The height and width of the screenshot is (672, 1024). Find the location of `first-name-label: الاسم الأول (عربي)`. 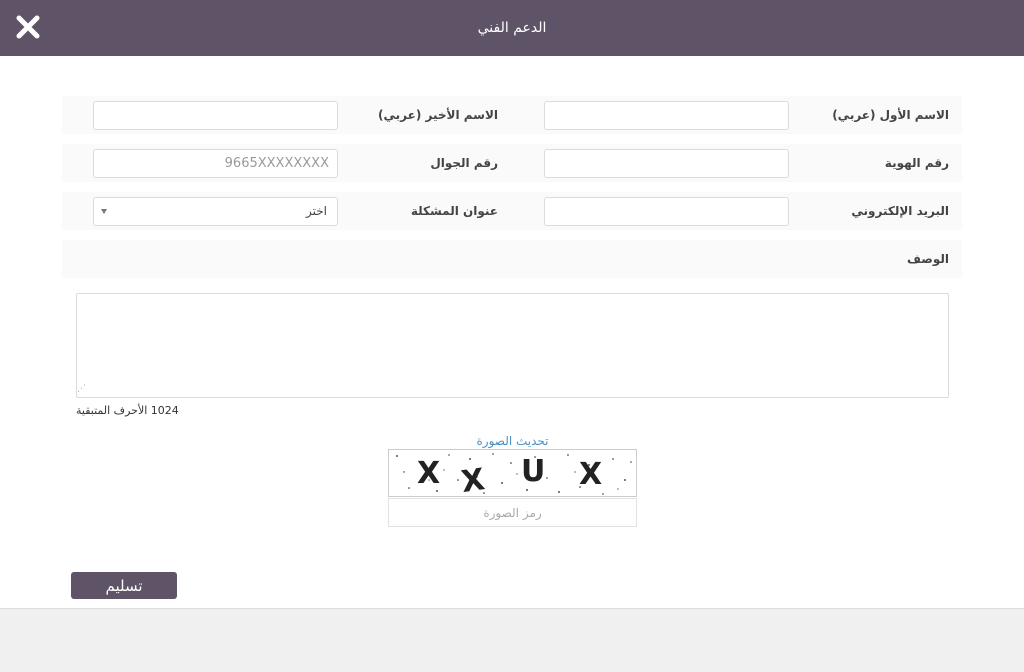

first-name-label: الاسم الأول (عربي) is located at coordinates (890, 115).